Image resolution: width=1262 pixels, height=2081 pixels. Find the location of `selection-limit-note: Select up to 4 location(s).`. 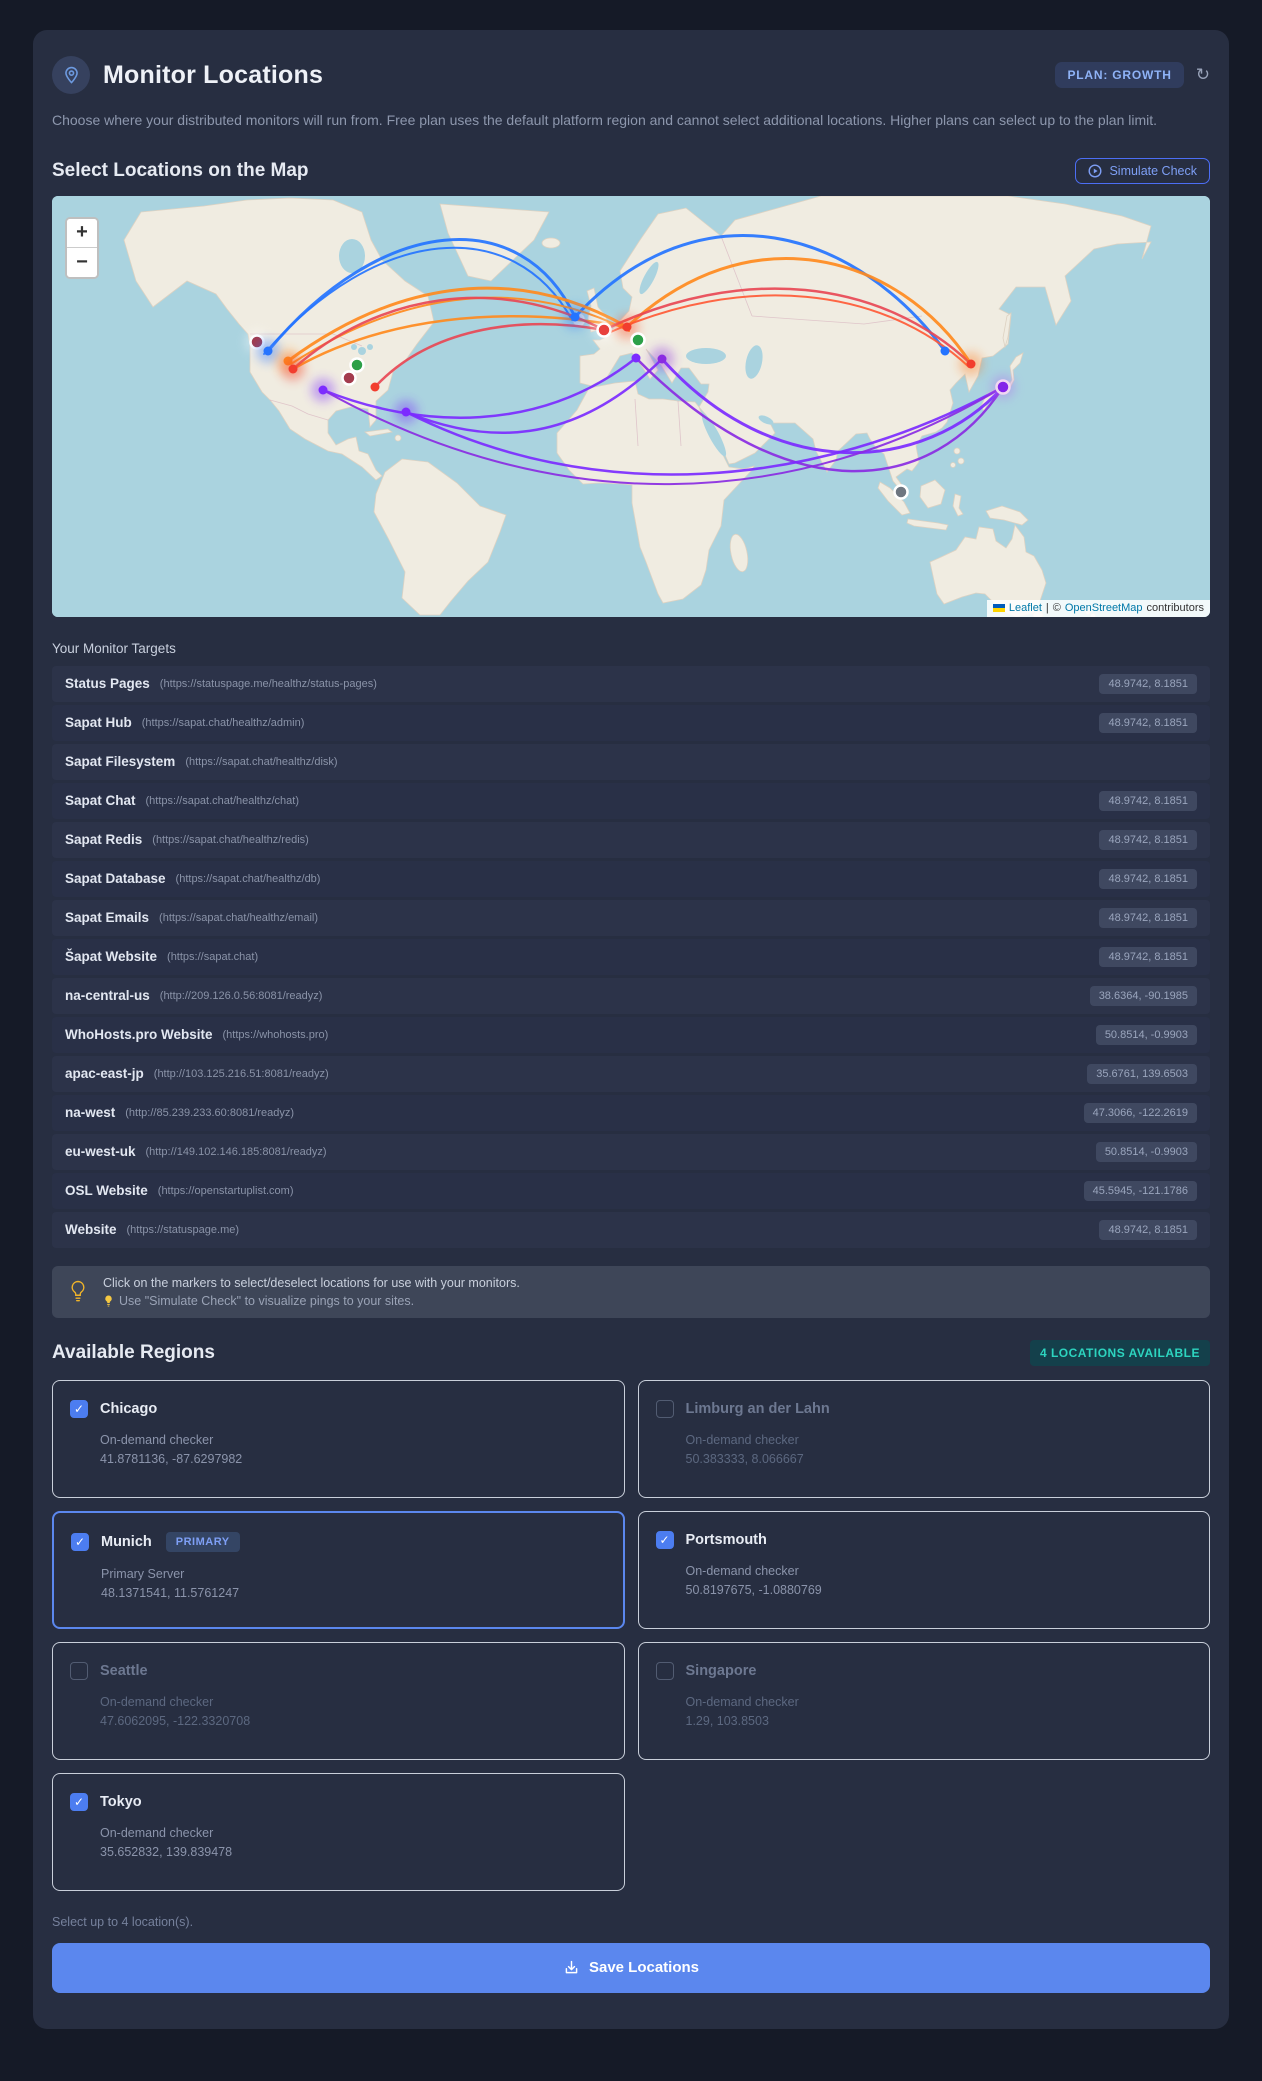

selection-limit-note: Select up to 4 location(s). is located at coordinates (123, 1921).